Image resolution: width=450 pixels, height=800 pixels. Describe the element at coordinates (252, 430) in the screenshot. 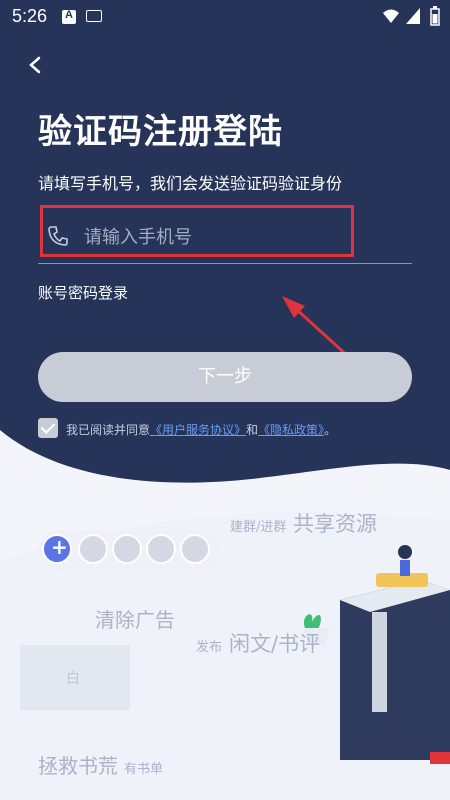

I see `agreement-and: 和` at that location.